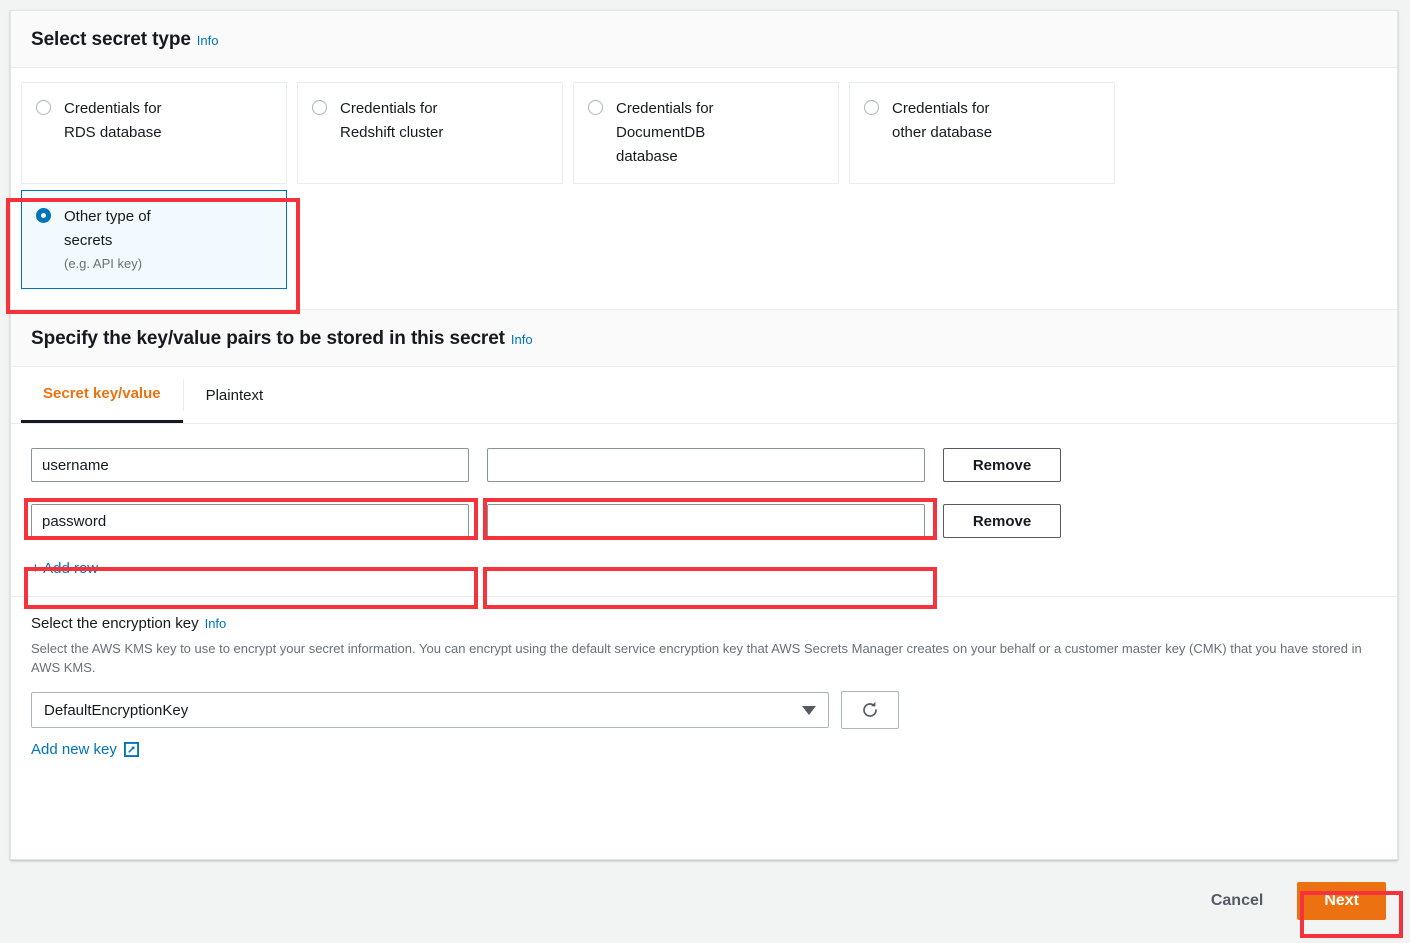 This screenshot has height=943, width=1410. I want to click on secret-type-option-other-database: Credentials for other database, so click(982, 133).